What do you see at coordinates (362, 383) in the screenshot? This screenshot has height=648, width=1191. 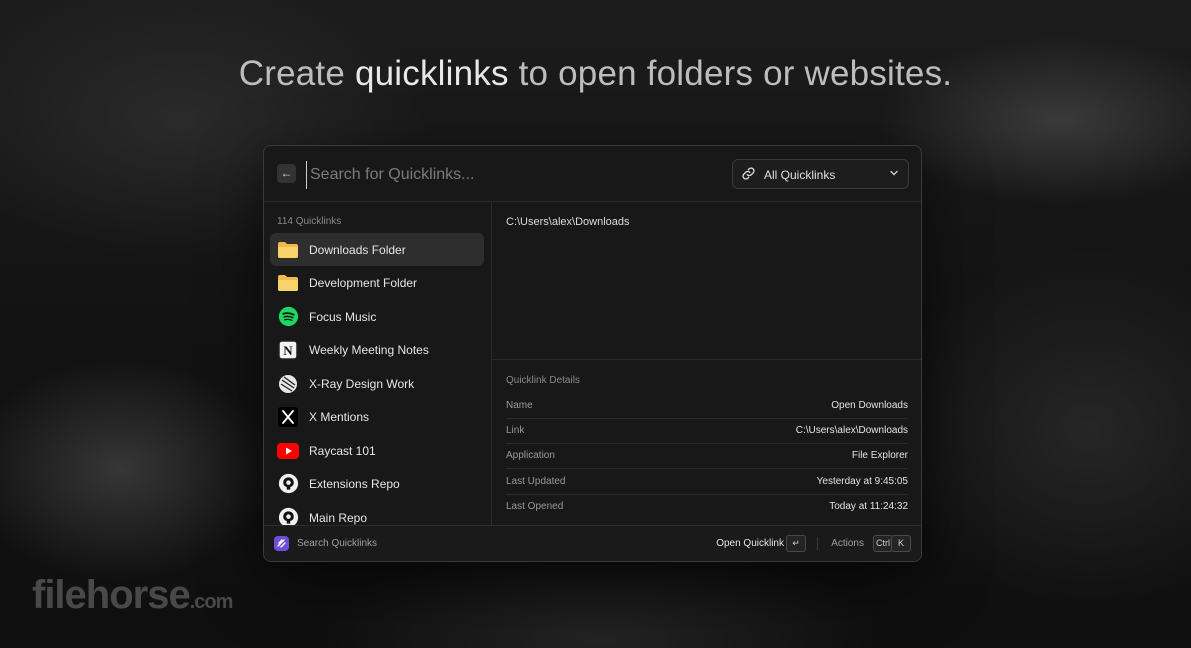 I see `list-item-label: X-Ray Design Work` at bounding box center [362, 383].